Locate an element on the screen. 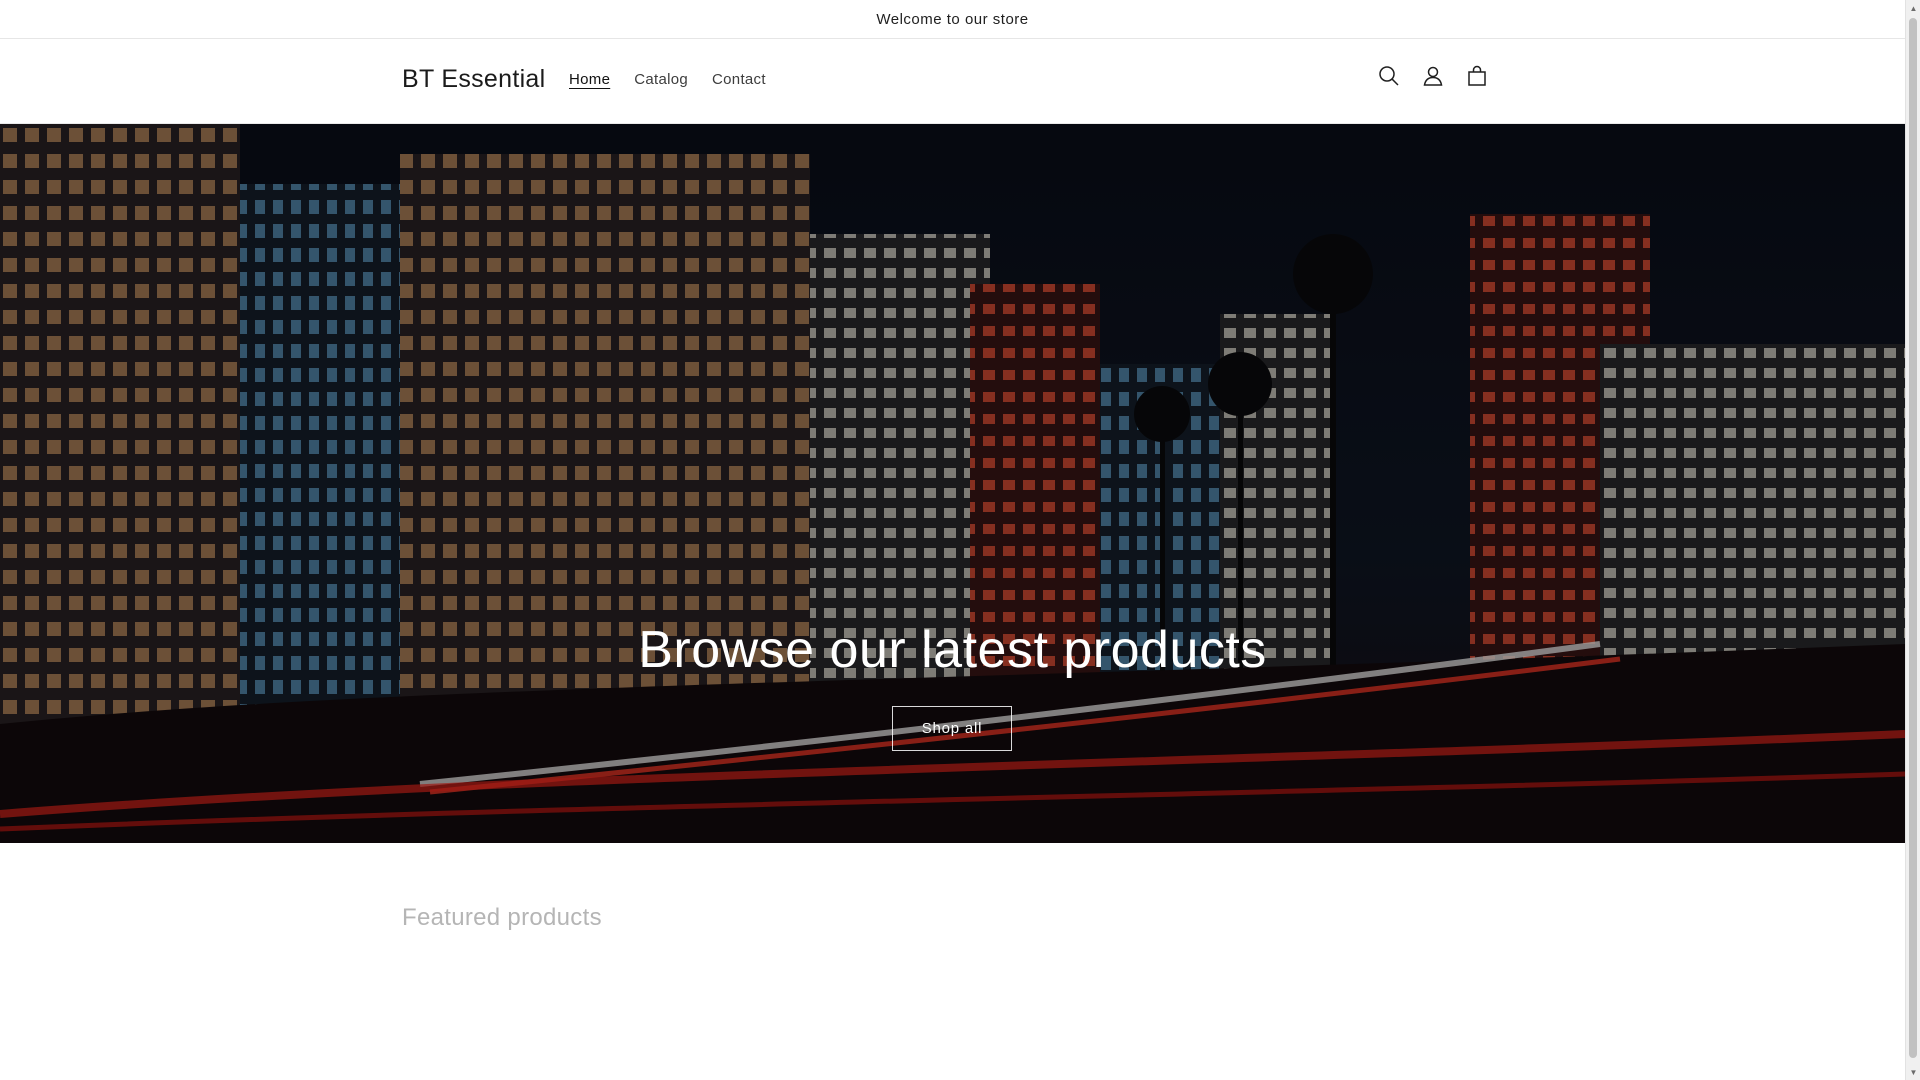 Image resolution: width=1920 pixels, height=1080 pixels. shop-all-button: Shop all is located at coordinates (952, 728).